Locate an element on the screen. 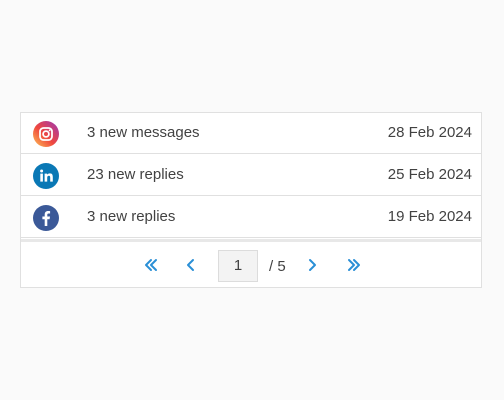 This screenshot has width=504, height=400. double-chevron-right-icon is located at coordinates (354, 265).